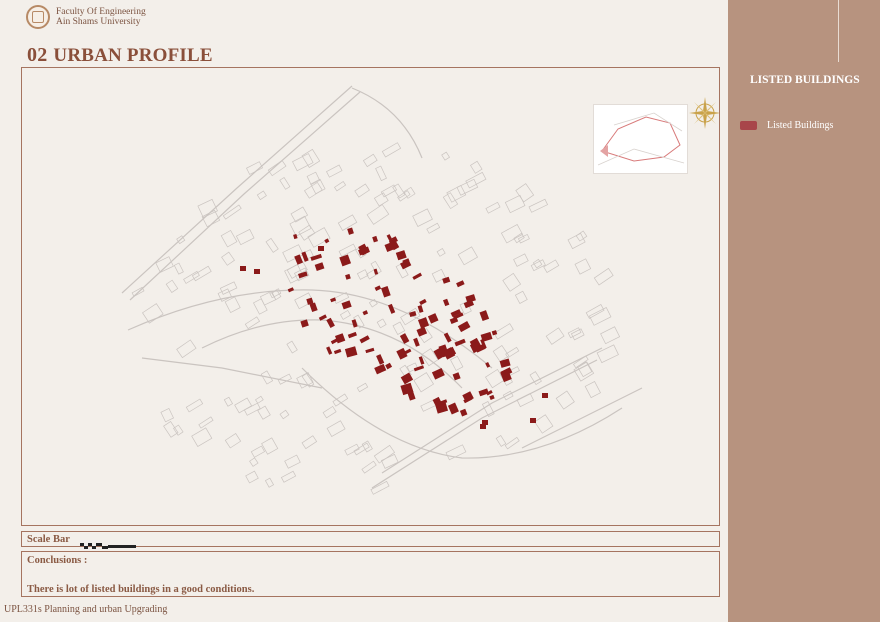 The width and height of the screenshot is (880, 622). I want to click on faculty-line-1: Faculty Of Engineering, so click(101, 12).